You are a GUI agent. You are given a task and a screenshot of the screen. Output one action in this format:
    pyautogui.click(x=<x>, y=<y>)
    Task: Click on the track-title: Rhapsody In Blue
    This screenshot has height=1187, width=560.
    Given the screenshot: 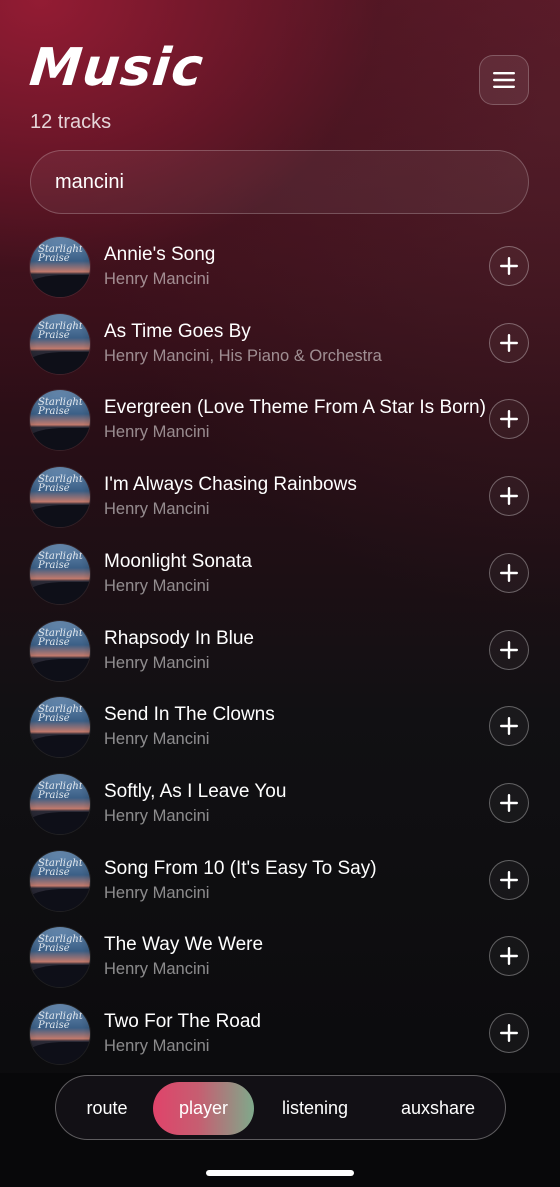 What is the action you would take?
    pyautogui.click(x=179, y=638)
    